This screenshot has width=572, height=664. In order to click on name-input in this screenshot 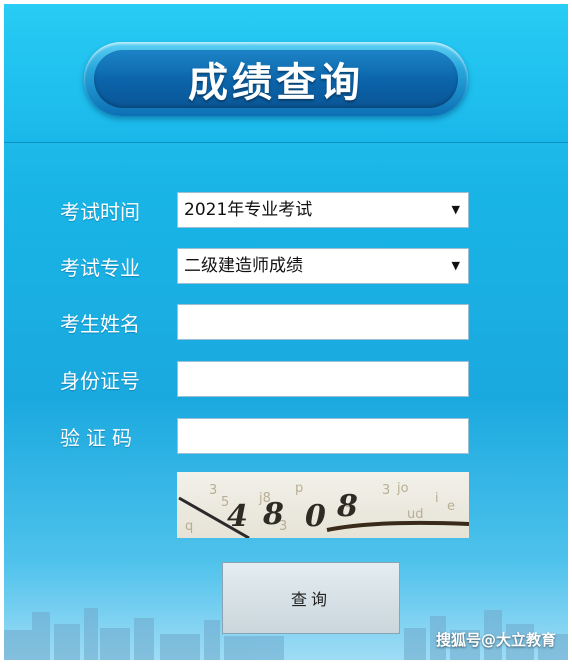, I will do `click(323, 322)`.